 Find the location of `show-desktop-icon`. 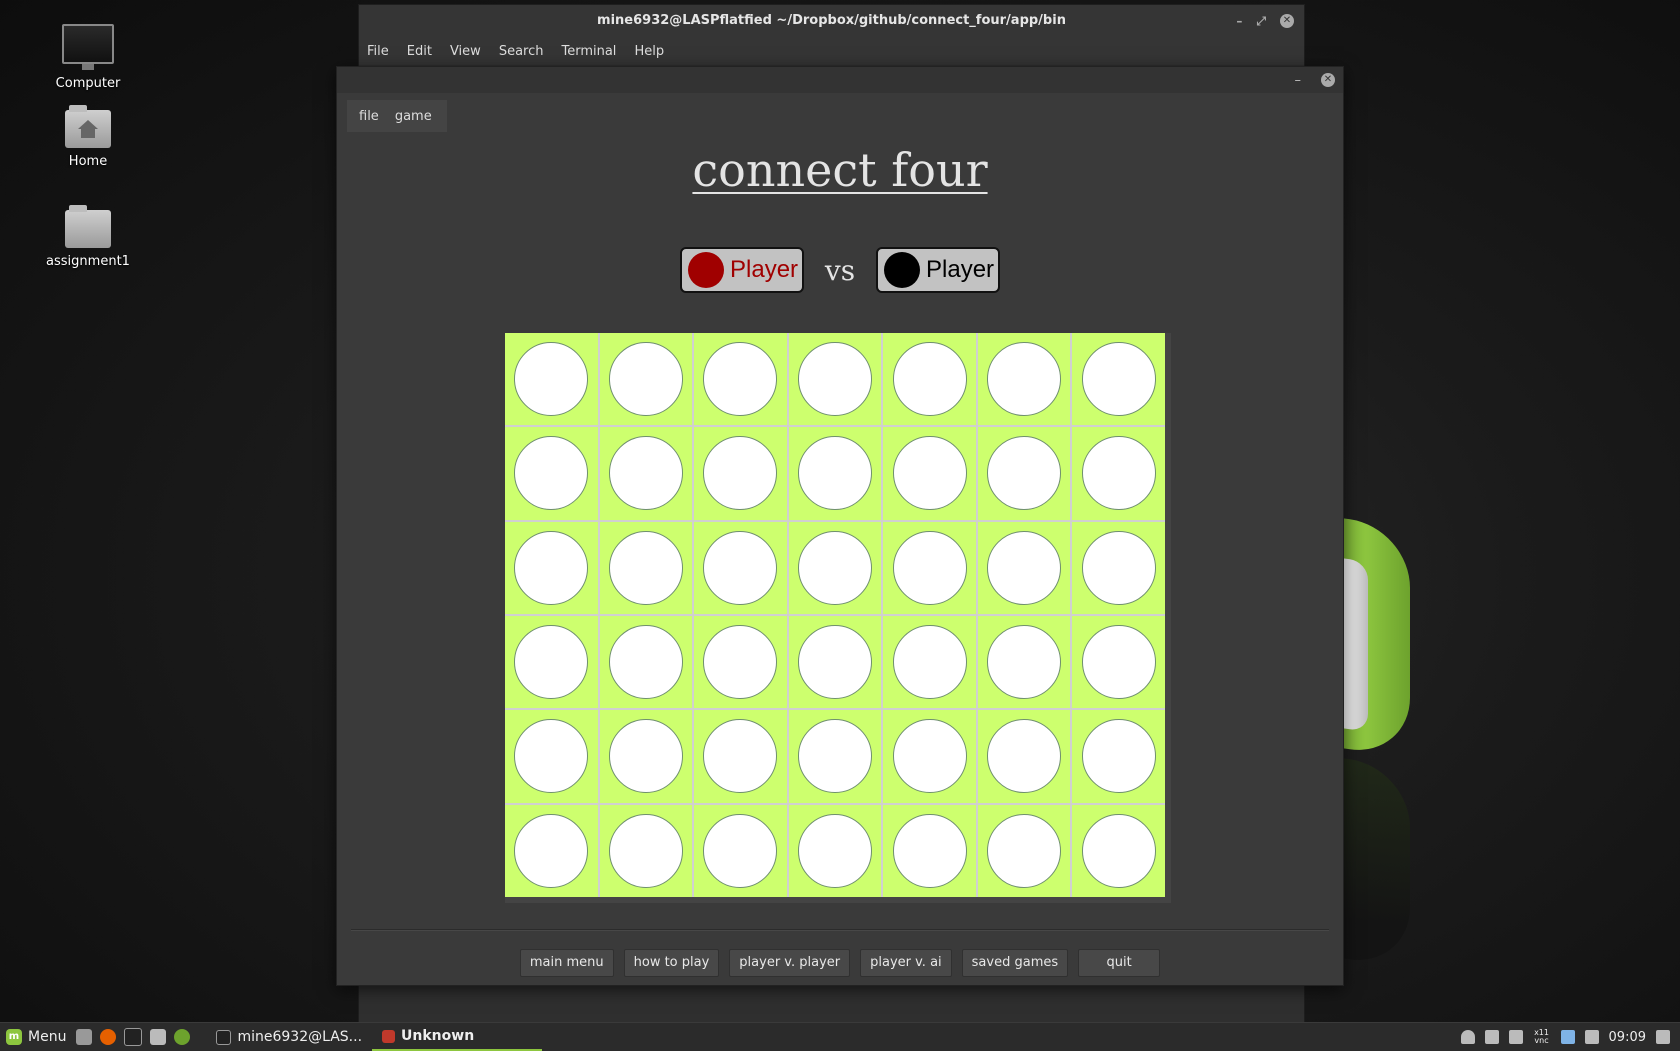

show-desktop-icon is located at coordinates (84, 1037).